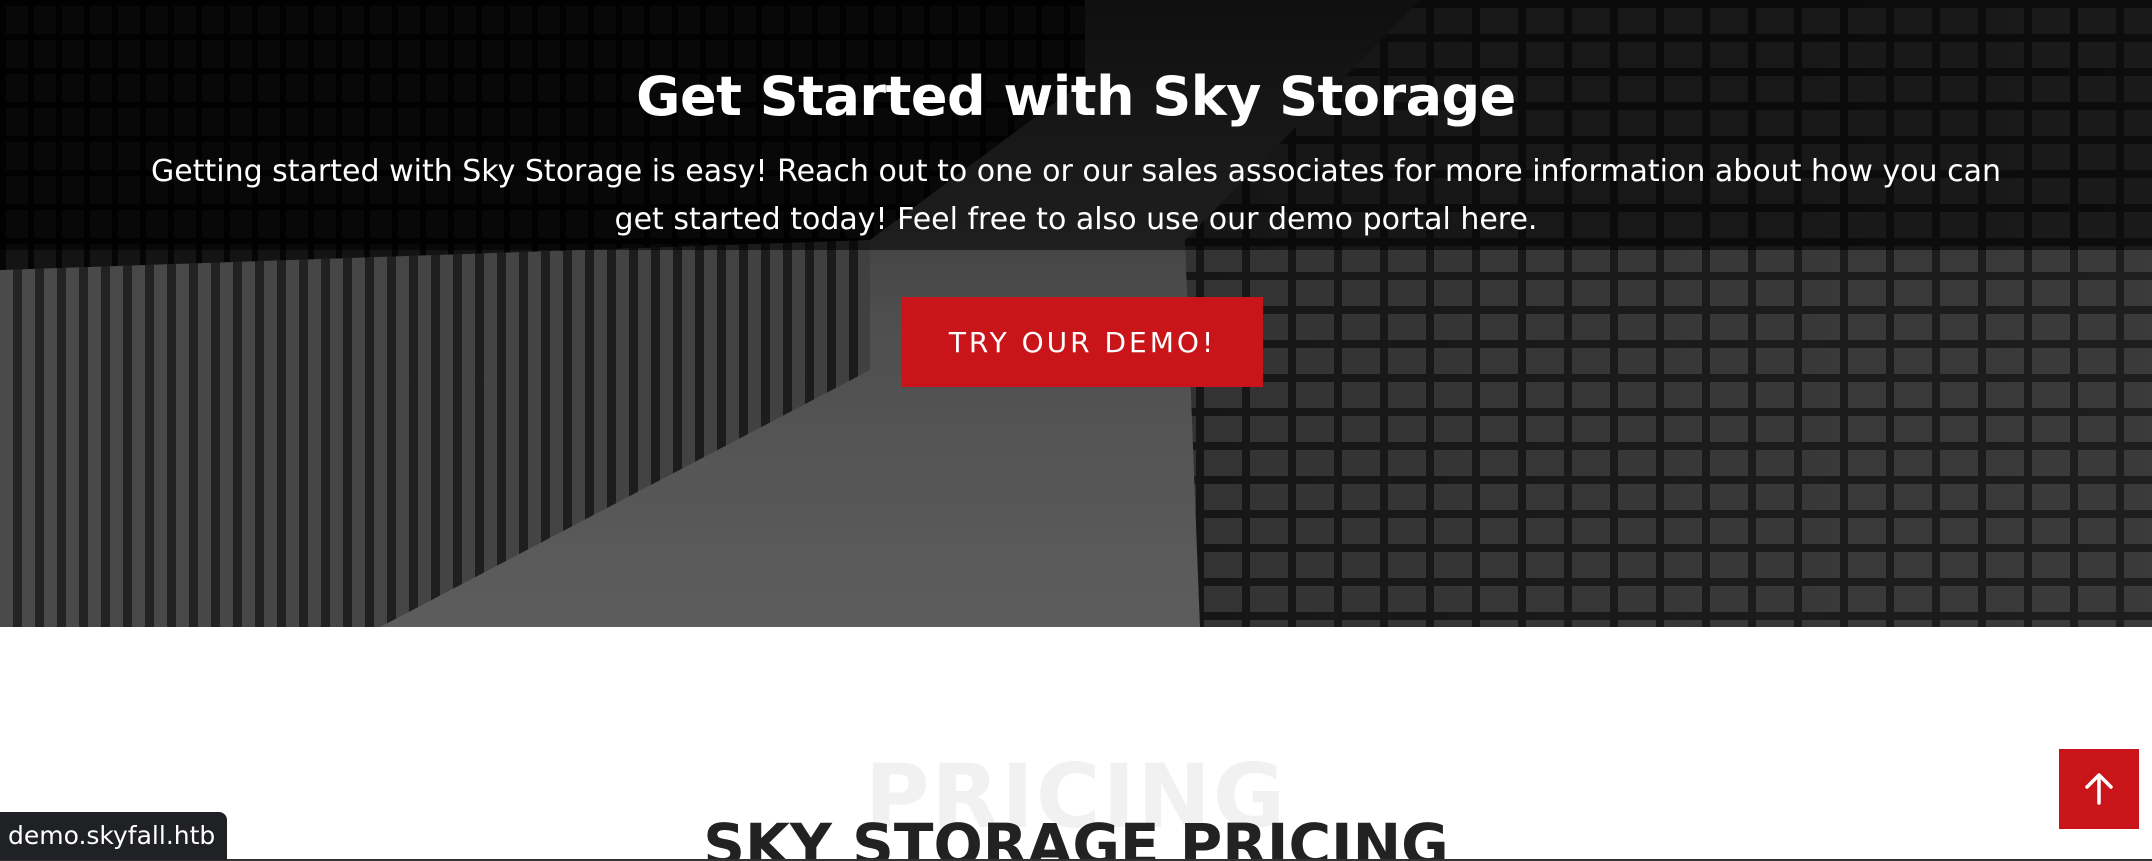 The height and width of the screenshot is (861, 2152). Describe the element at coordinates (1076, 96) in the screenshot. I see `hero-title: Get Started with Sky Storage` at that location.